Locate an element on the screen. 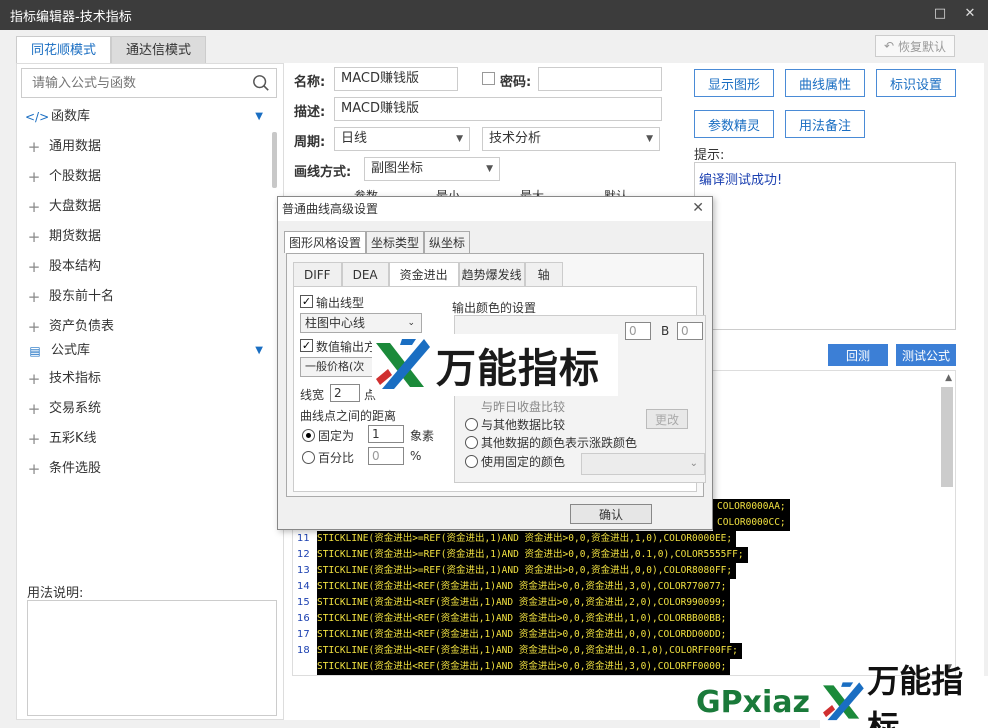 This screenshot has width=988, height=728. tree-item: + 大盘数据 is located at coordinates (143, 207).